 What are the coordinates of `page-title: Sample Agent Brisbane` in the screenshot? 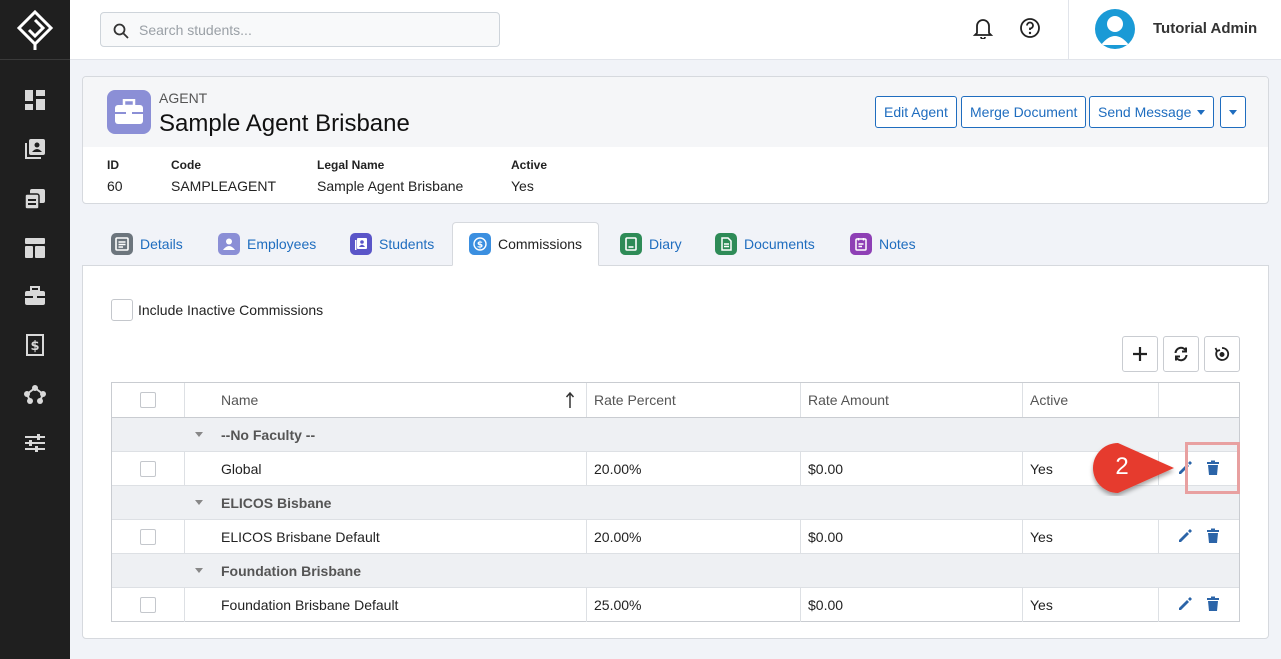 It's located at (284, 123).